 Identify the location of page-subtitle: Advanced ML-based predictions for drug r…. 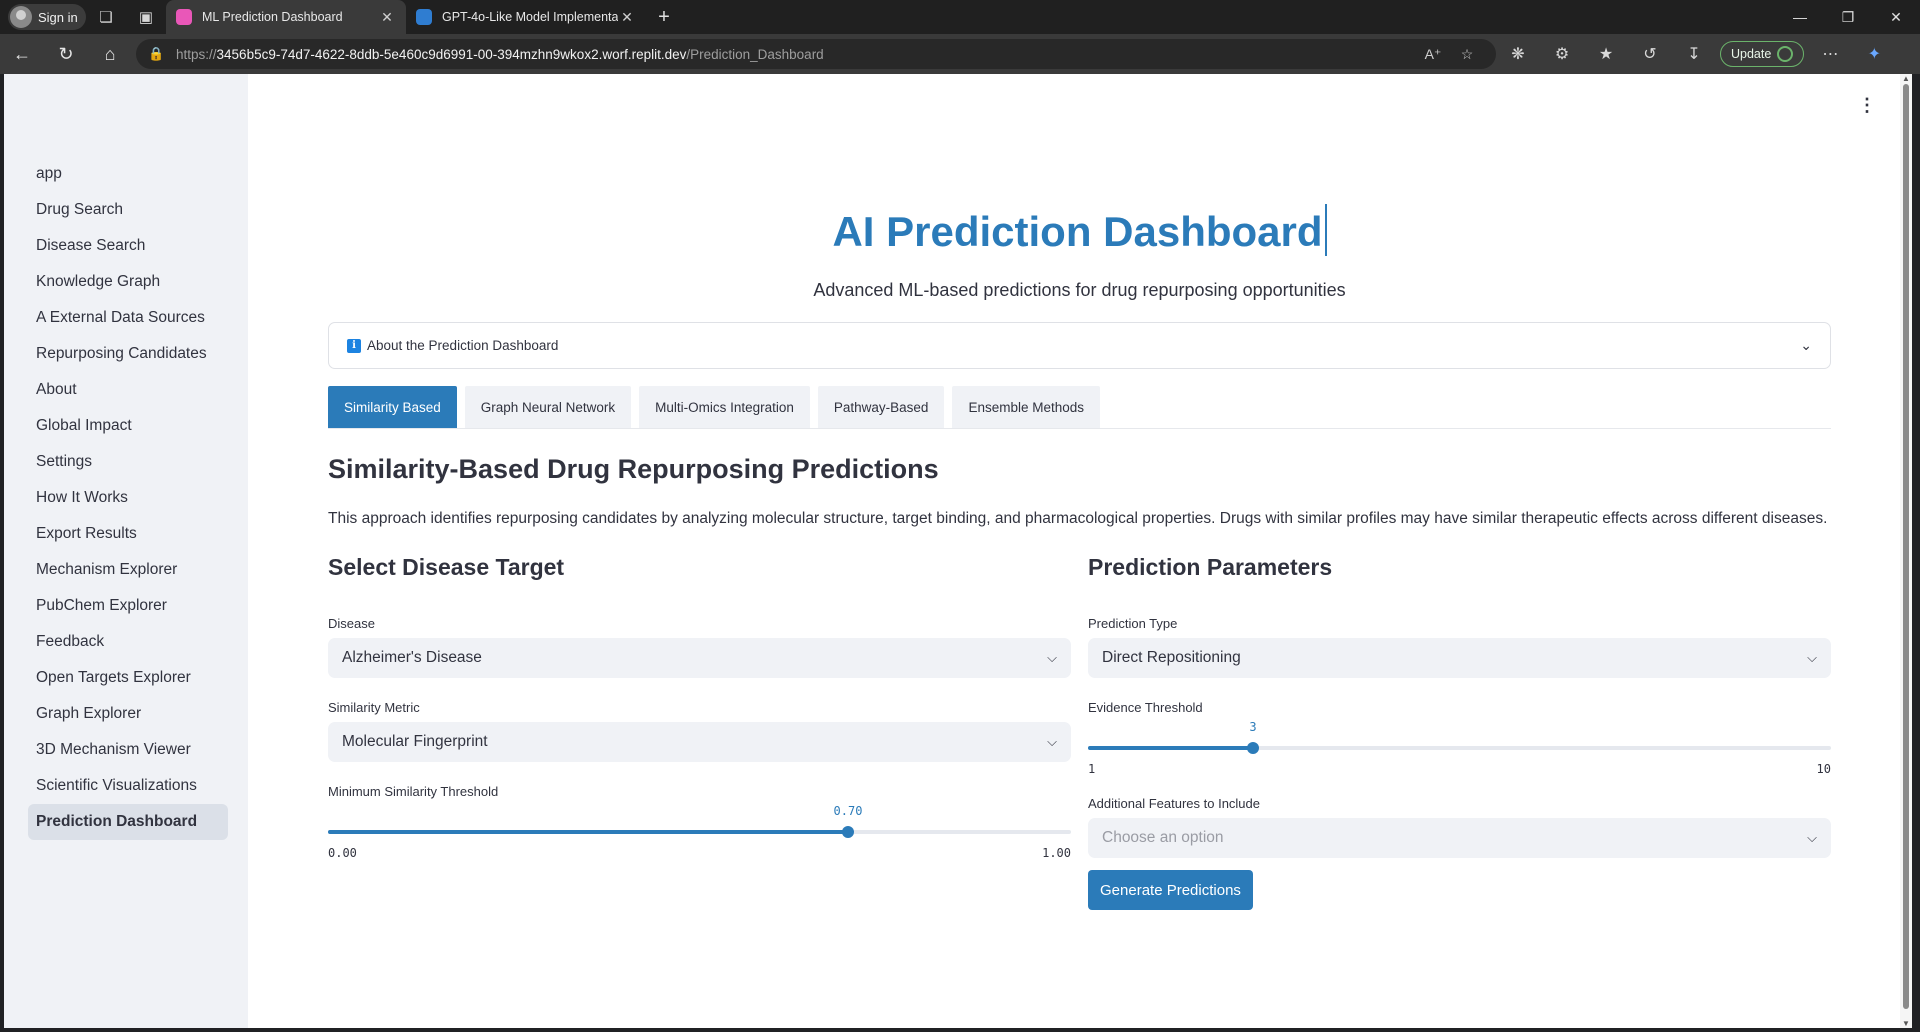
(1079, 290).